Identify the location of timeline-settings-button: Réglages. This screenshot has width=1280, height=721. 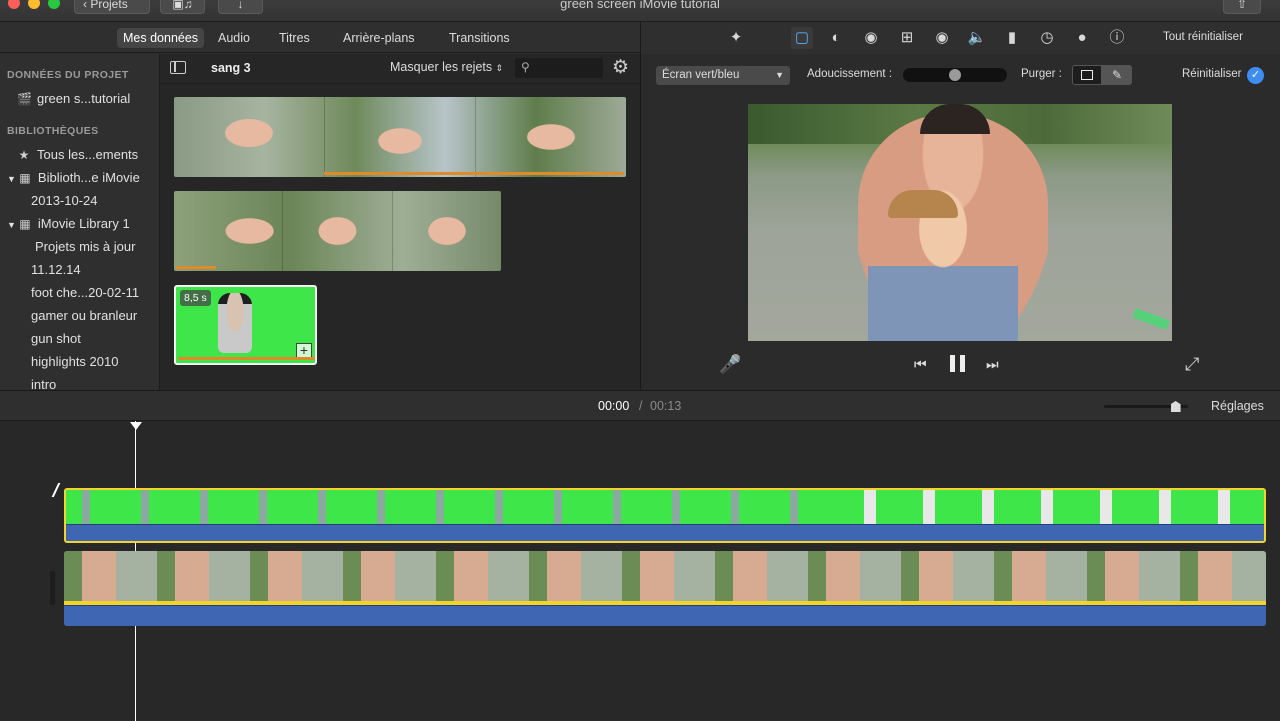
(1237, 406).